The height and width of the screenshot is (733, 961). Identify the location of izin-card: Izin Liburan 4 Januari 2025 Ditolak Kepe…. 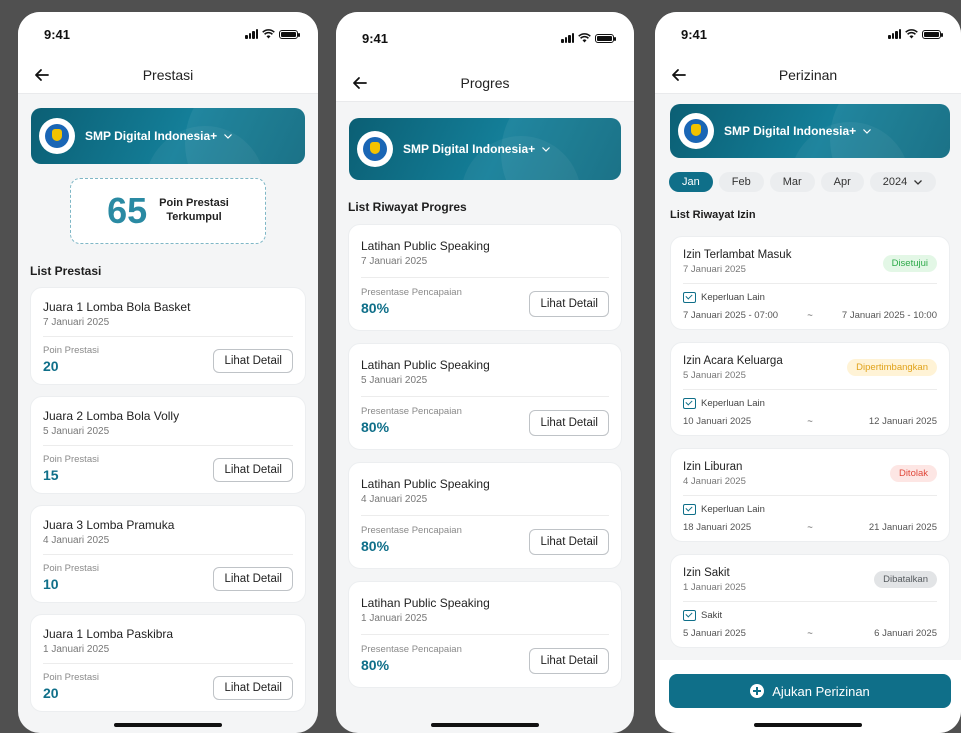
(810, 495).